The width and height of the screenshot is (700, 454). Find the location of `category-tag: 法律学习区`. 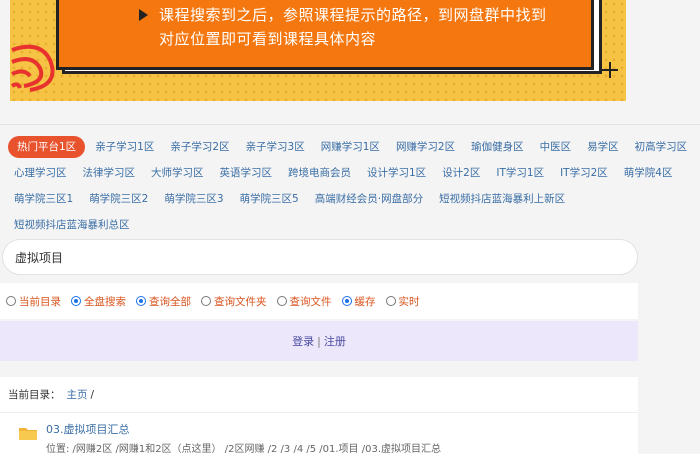

category-tag: 法律学习区 is located at coordinates (109, 173).